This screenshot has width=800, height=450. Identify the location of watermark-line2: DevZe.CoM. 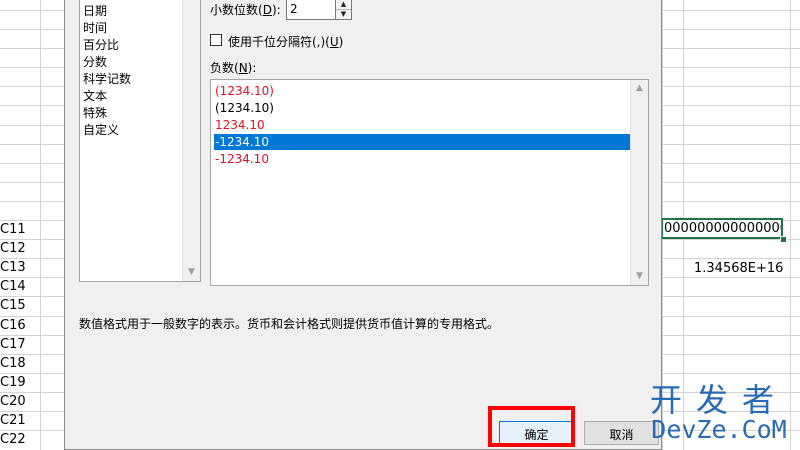
(719, 429).